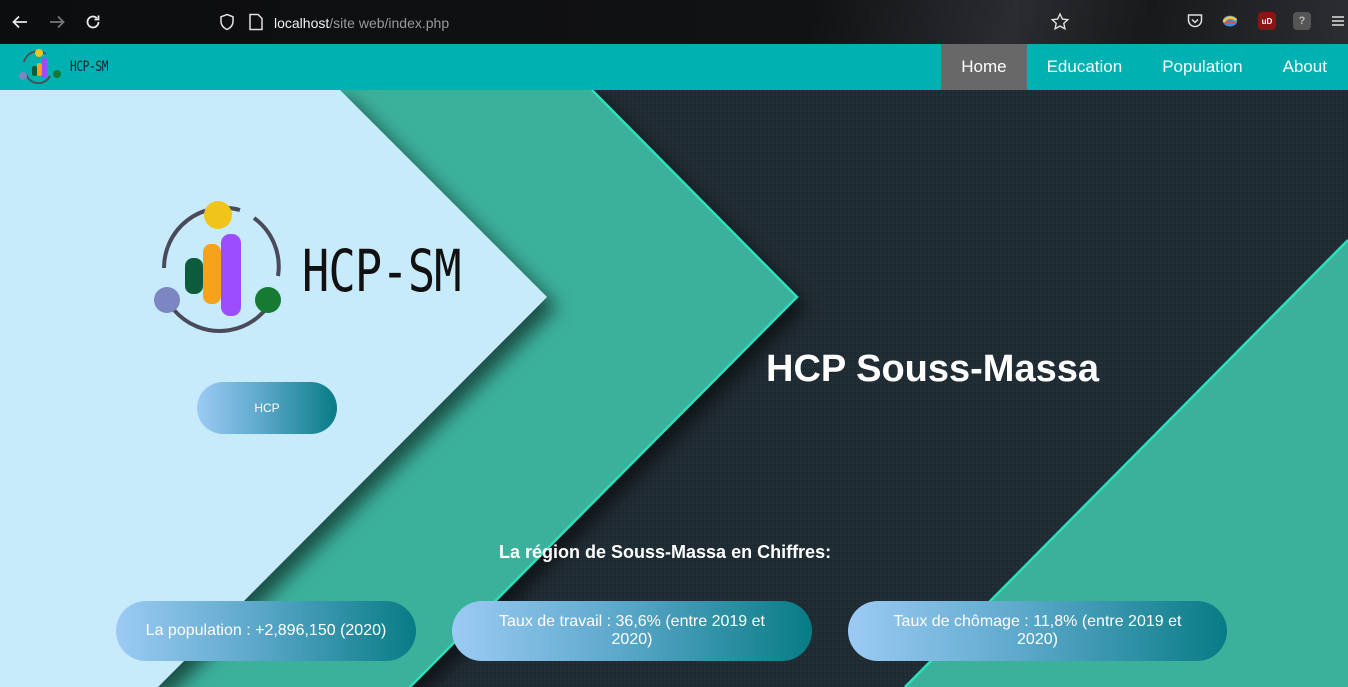  I want to click on url-path: /site web/index.php, so click(389, 23).